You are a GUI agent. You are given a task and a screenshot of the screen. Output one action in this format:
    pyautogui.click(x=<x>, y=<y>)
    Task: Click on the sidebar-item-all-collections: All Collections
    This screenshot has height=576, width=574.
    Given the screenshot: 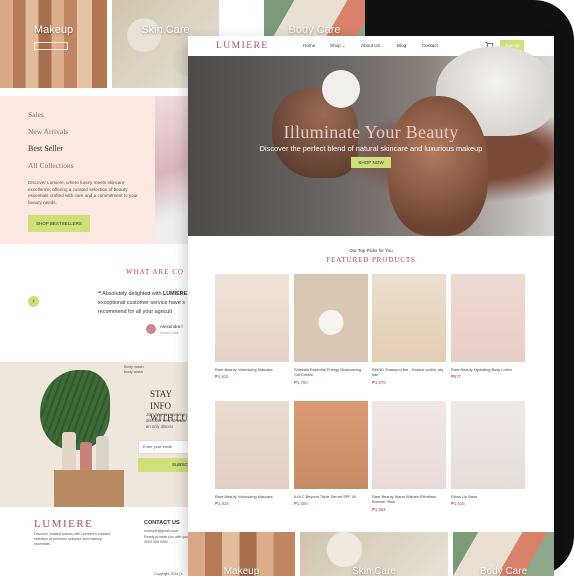 What is the action you would take?
    pyautogui.click(x=77, y=165)
    